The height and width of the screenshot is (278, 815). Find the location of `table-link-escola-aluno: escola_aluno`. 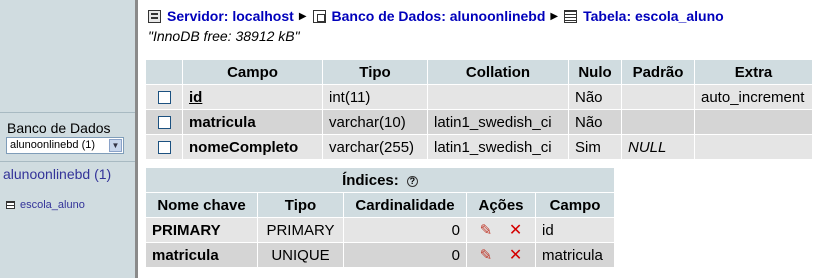

table-link-escola-aluno: escola_aluno is located at coordinates (45, 205).